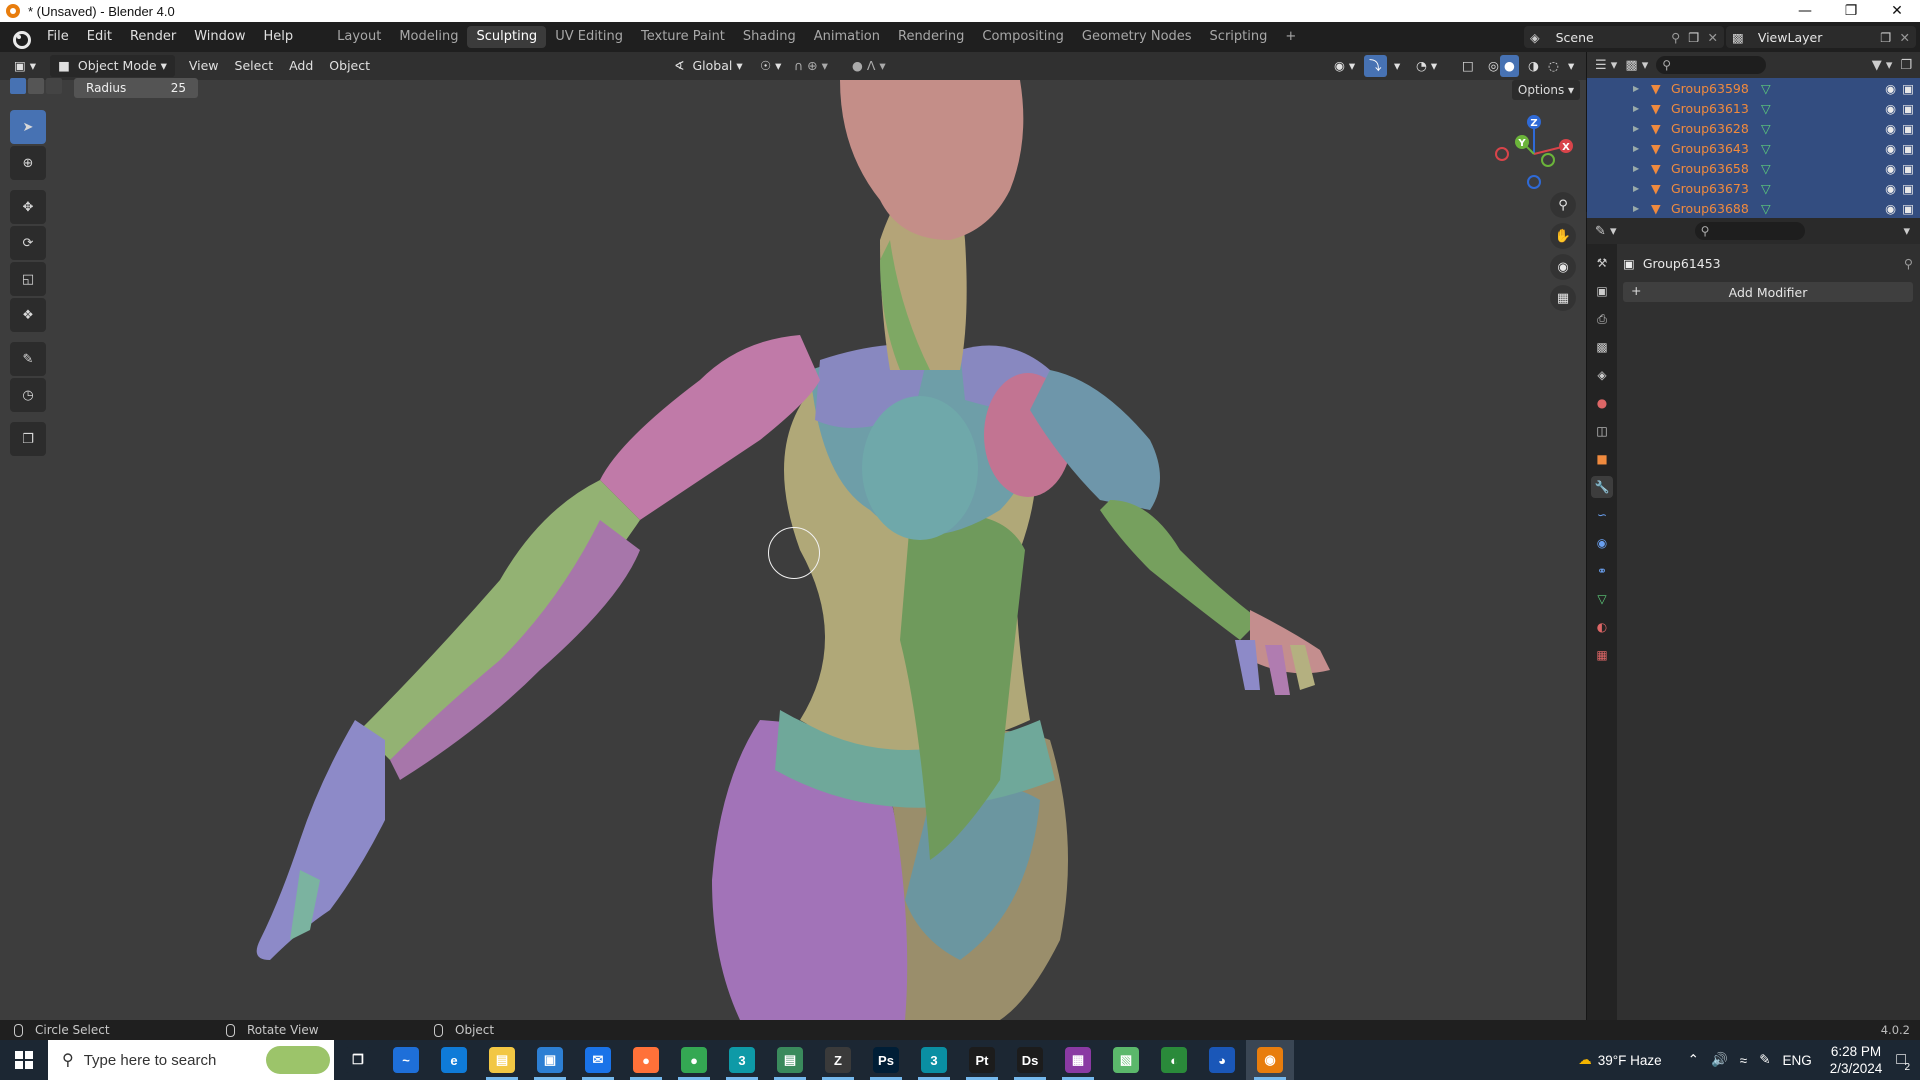 This screenshot has width=1920, height=1080. Describe the element at coordinates (1602, 571) in the screenshot. I see `constraints-tab-icon: ⚭` at that location.